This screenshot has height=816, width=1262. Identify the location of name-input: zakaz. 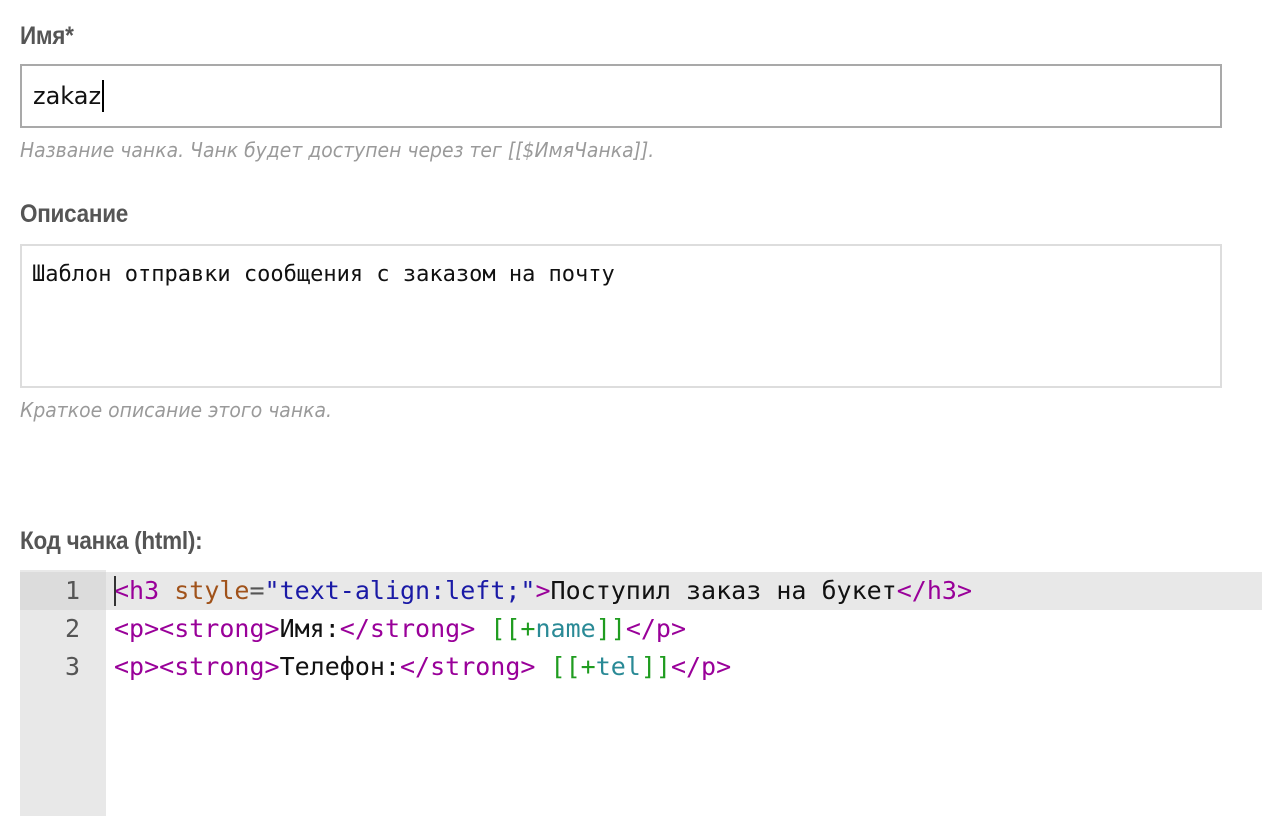
(621, 96).